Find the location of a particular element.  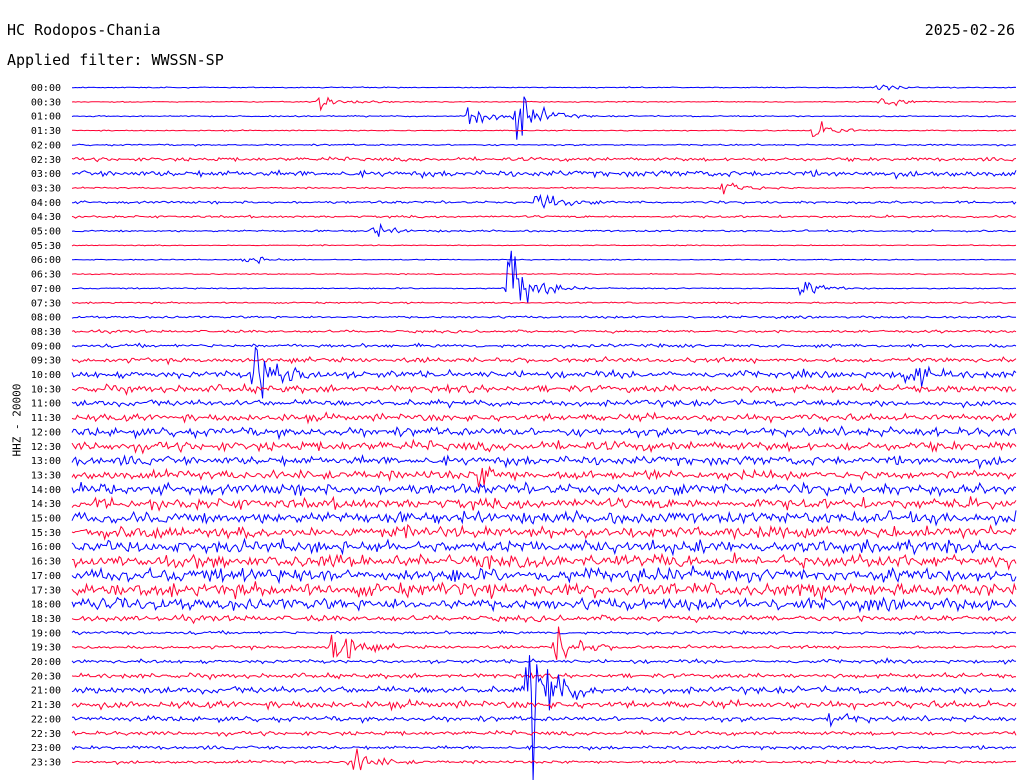

row-time-label: 20:30 is located at coordinates (46, 676).